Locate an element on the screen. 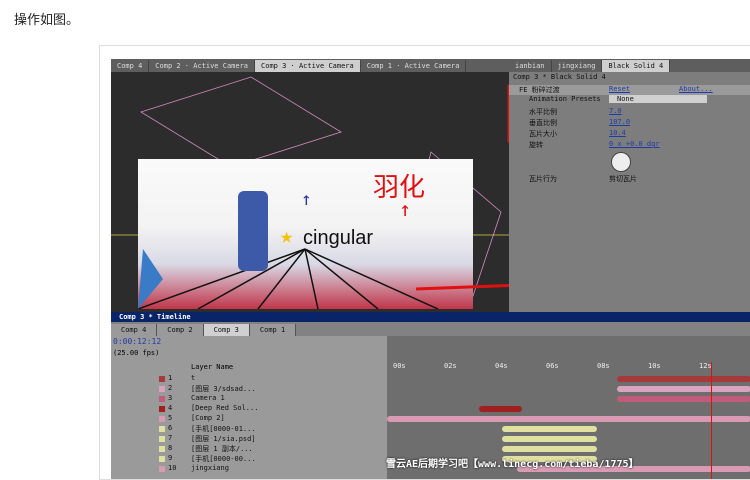 This screenshot has width=750, height=480. param-value-v-scale: 107.0 is located at coordinates (619, 122).